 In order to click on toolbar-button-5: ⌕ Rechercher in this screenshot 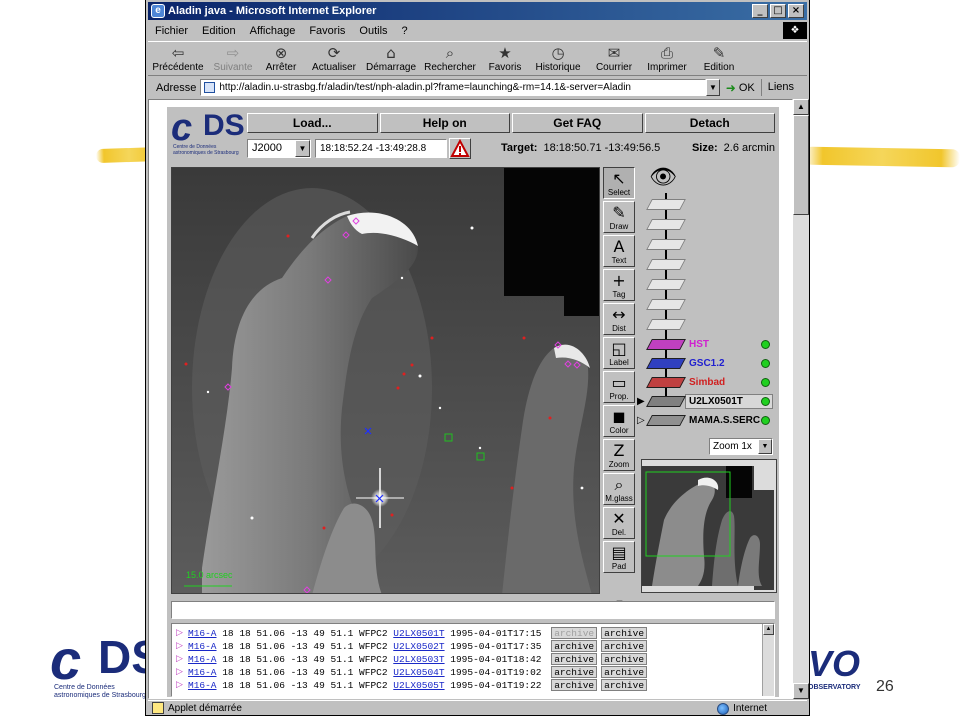, I will do `click(450, 58)`.